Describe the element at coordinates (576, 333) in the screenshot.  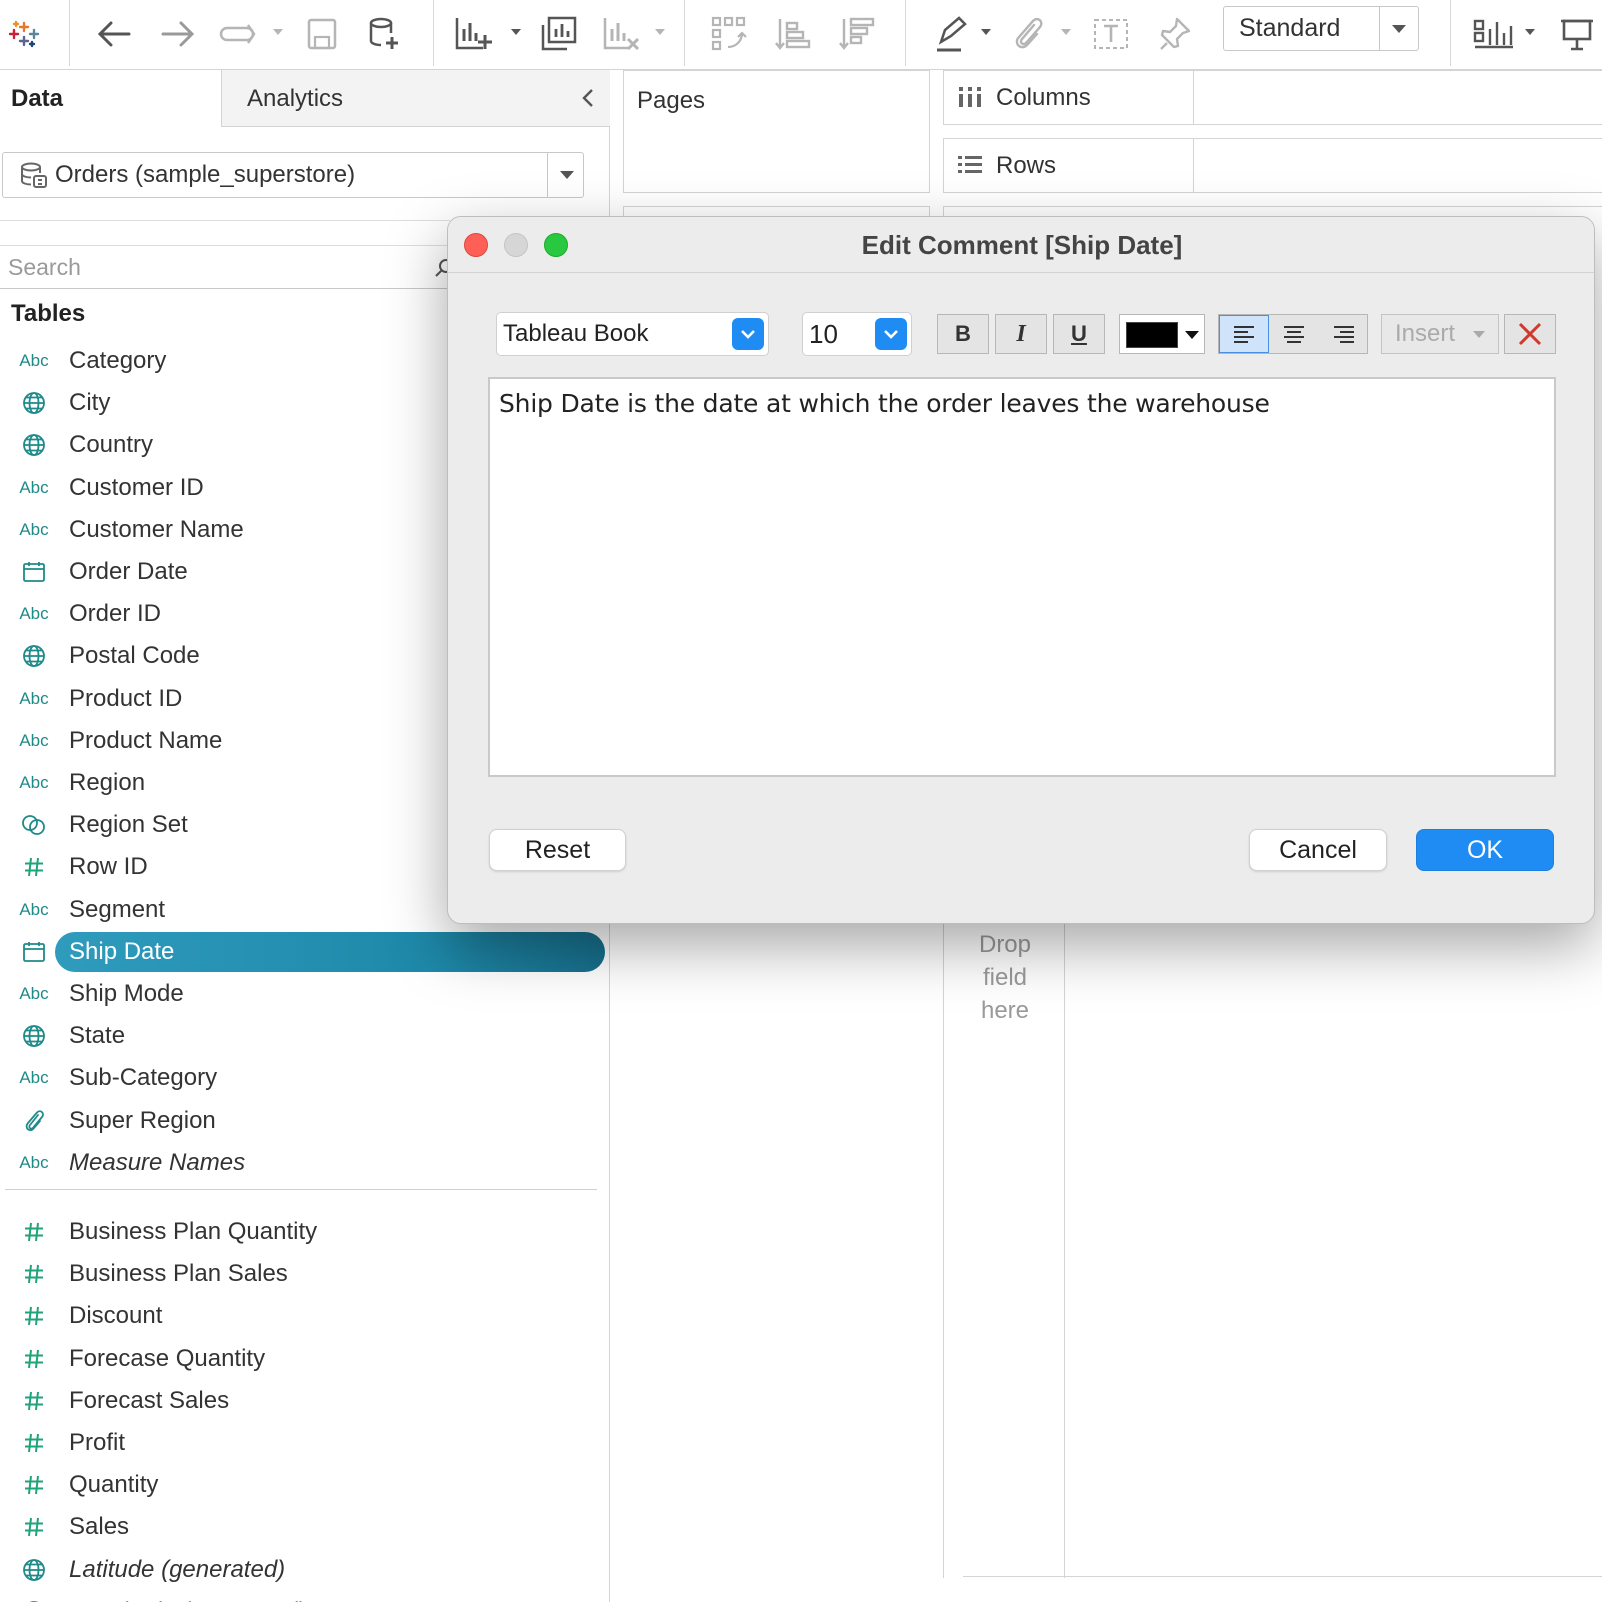
I see `font-value: Tableau Book` at that location.